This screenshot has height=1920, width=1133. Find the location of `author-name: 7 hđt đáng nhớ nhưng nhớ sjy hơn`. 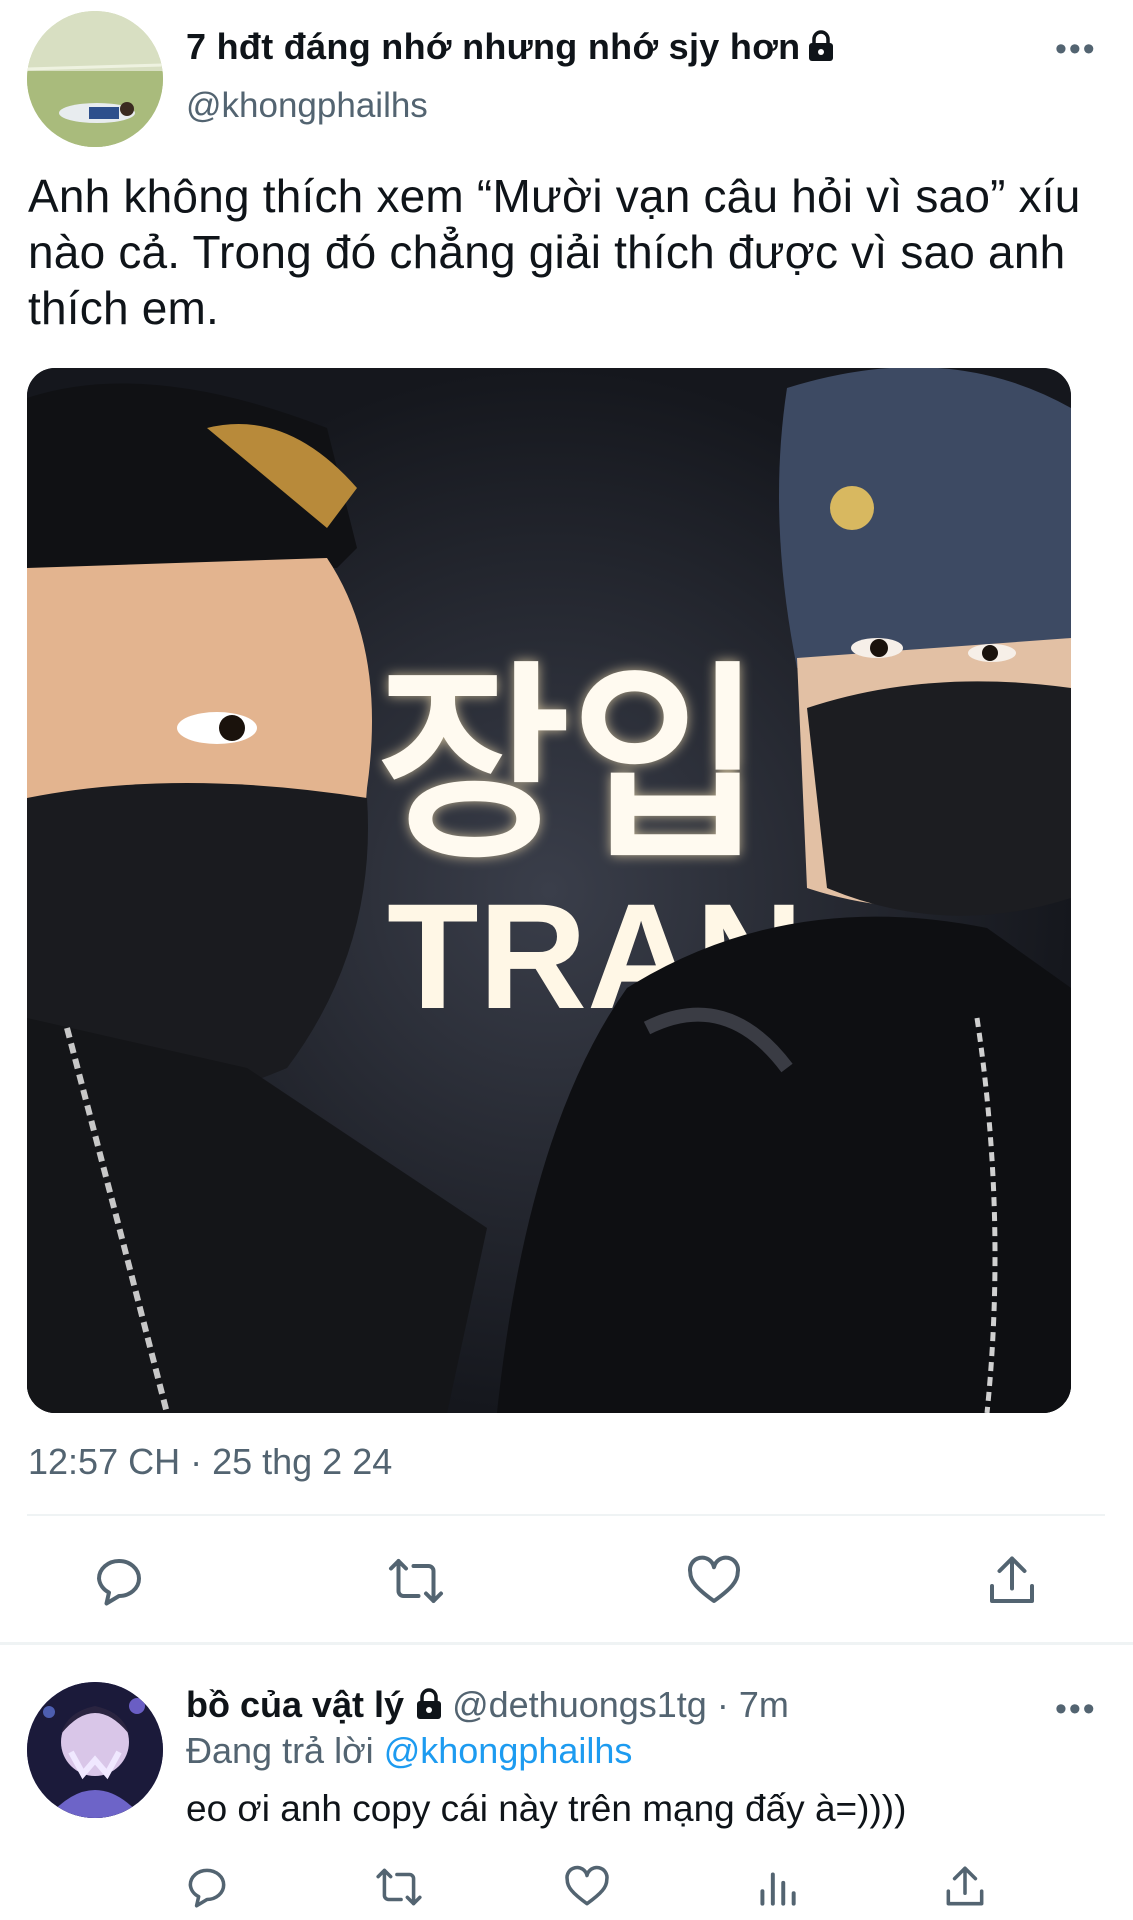

author-name: 7 hđt đáng nhớ nhưng nhớ sjy hơn is located at coordinates (511, 48).